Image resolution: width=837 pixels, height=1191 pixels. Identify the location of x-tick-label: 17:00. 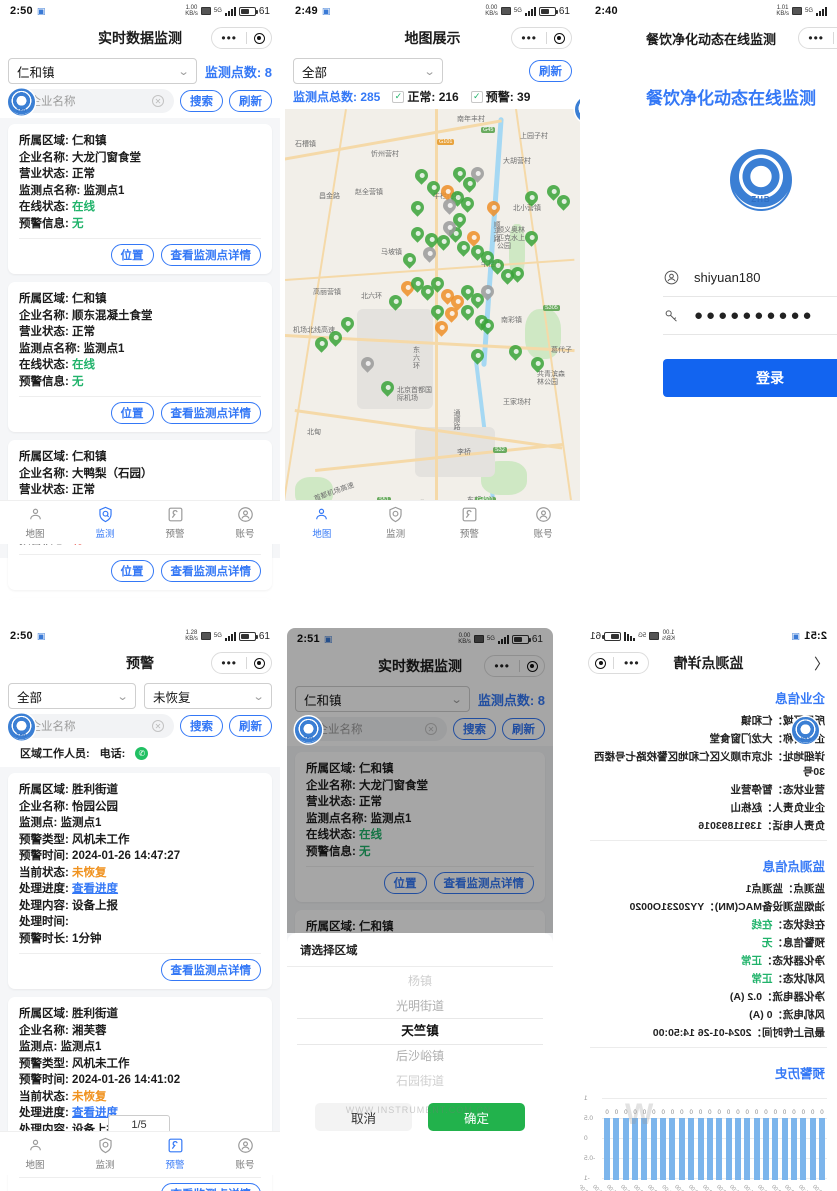
(586, 1187).